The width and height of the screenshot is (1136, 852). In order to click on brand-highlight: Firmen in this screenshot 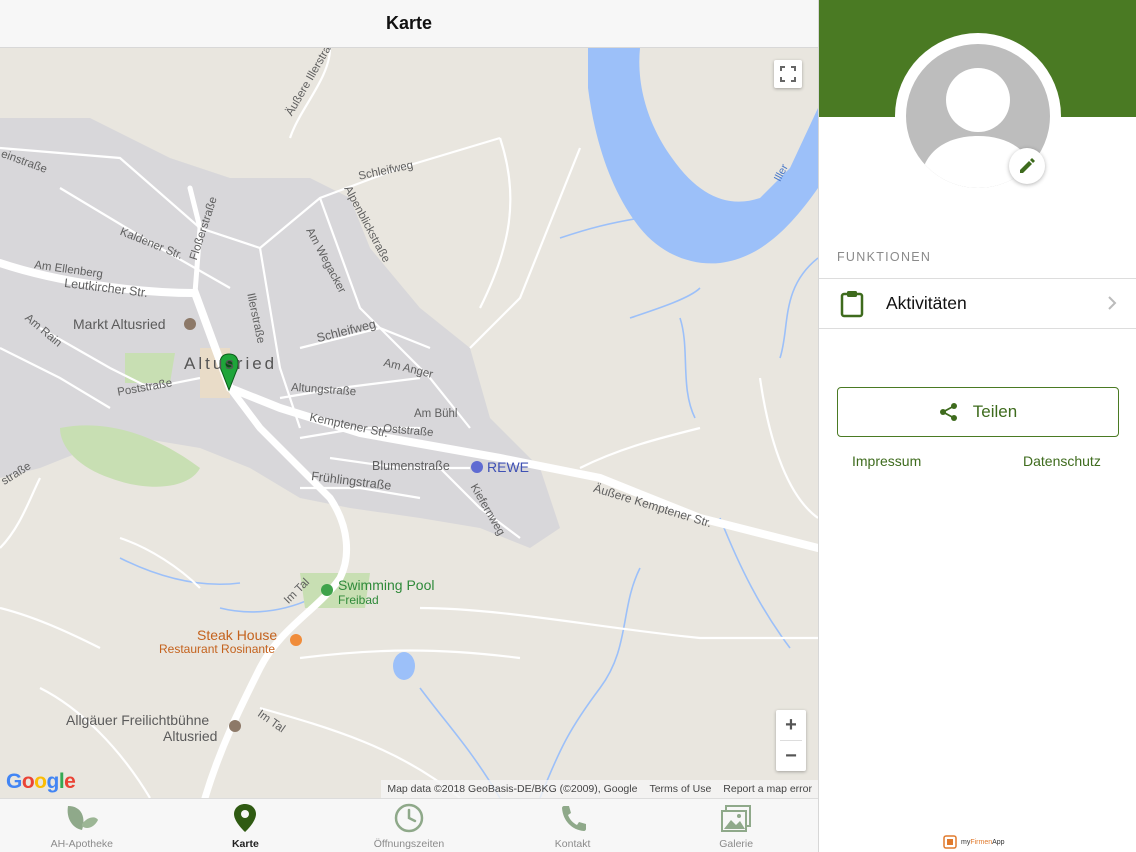, I will do `click(981, 842)`.